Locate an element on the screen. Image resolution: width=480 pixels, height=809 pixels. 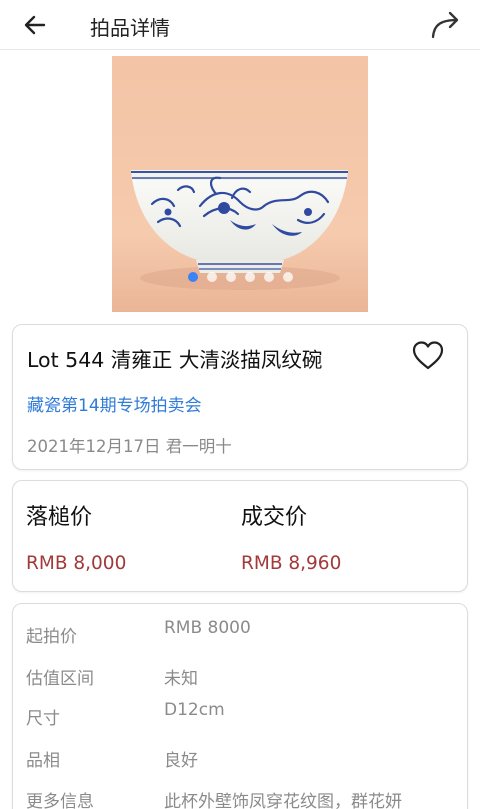
detail-value: RMB 8000 is located at coordinates (207, 628).